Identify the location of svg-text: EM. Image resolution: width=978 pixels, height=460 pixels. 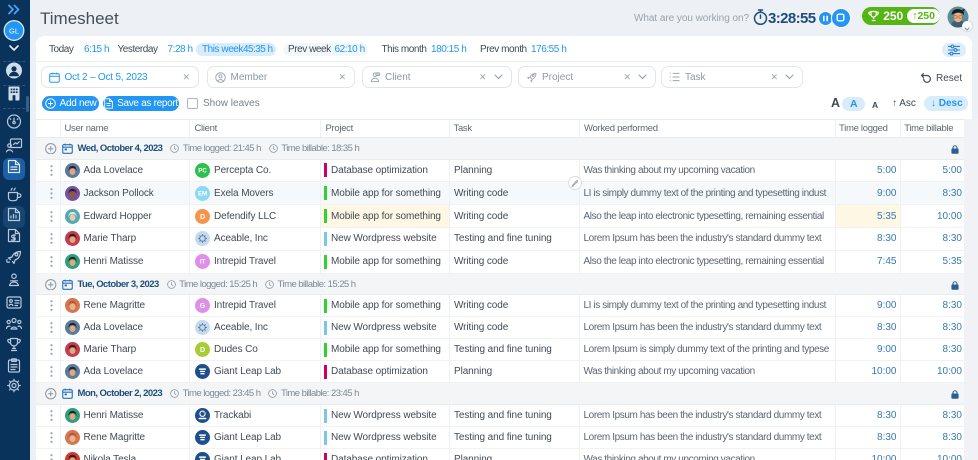
(201, 194).